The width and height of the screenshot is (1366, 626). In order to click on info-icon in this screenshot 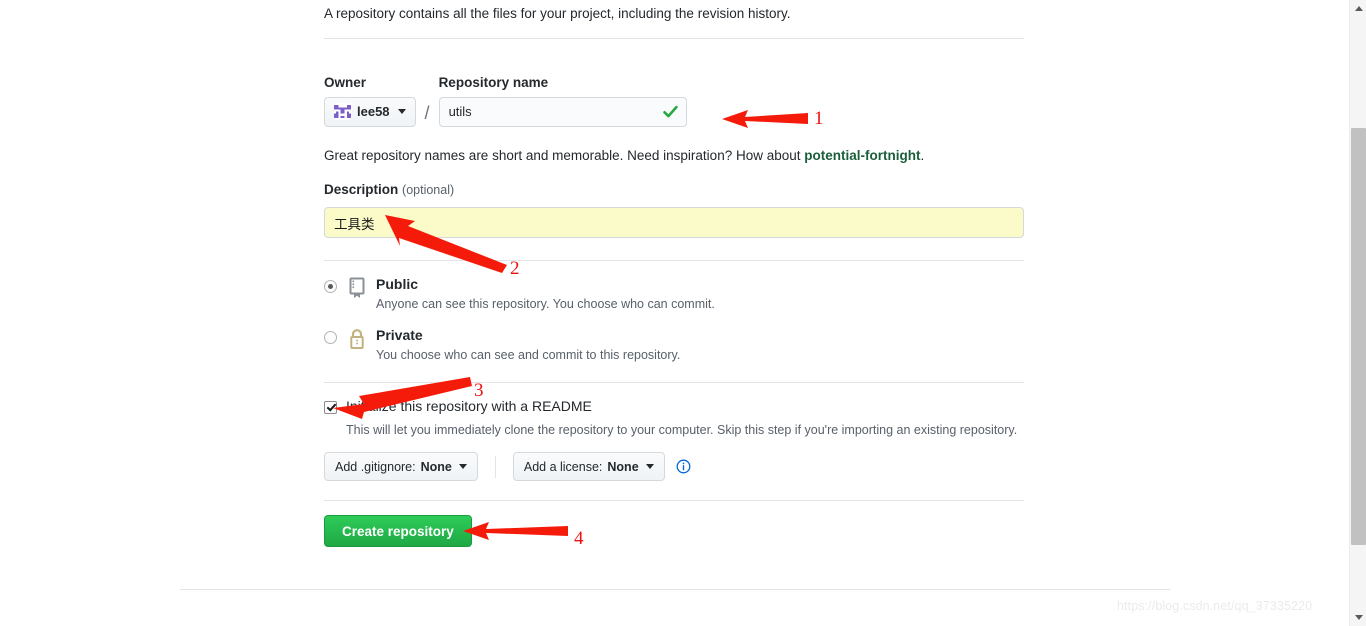, I will do `click(683, 466)`.